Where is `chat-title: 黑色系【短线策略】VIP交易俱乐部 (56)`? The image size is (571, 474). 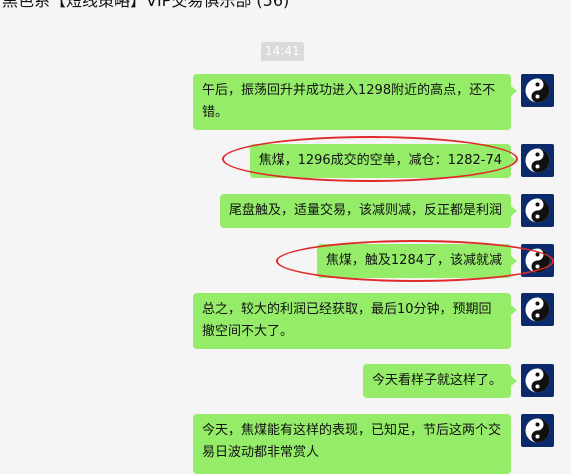
chat-title: 黑色系【短线策略】VIP交易俱乐部 (56) is located at coordinates (146, 5).